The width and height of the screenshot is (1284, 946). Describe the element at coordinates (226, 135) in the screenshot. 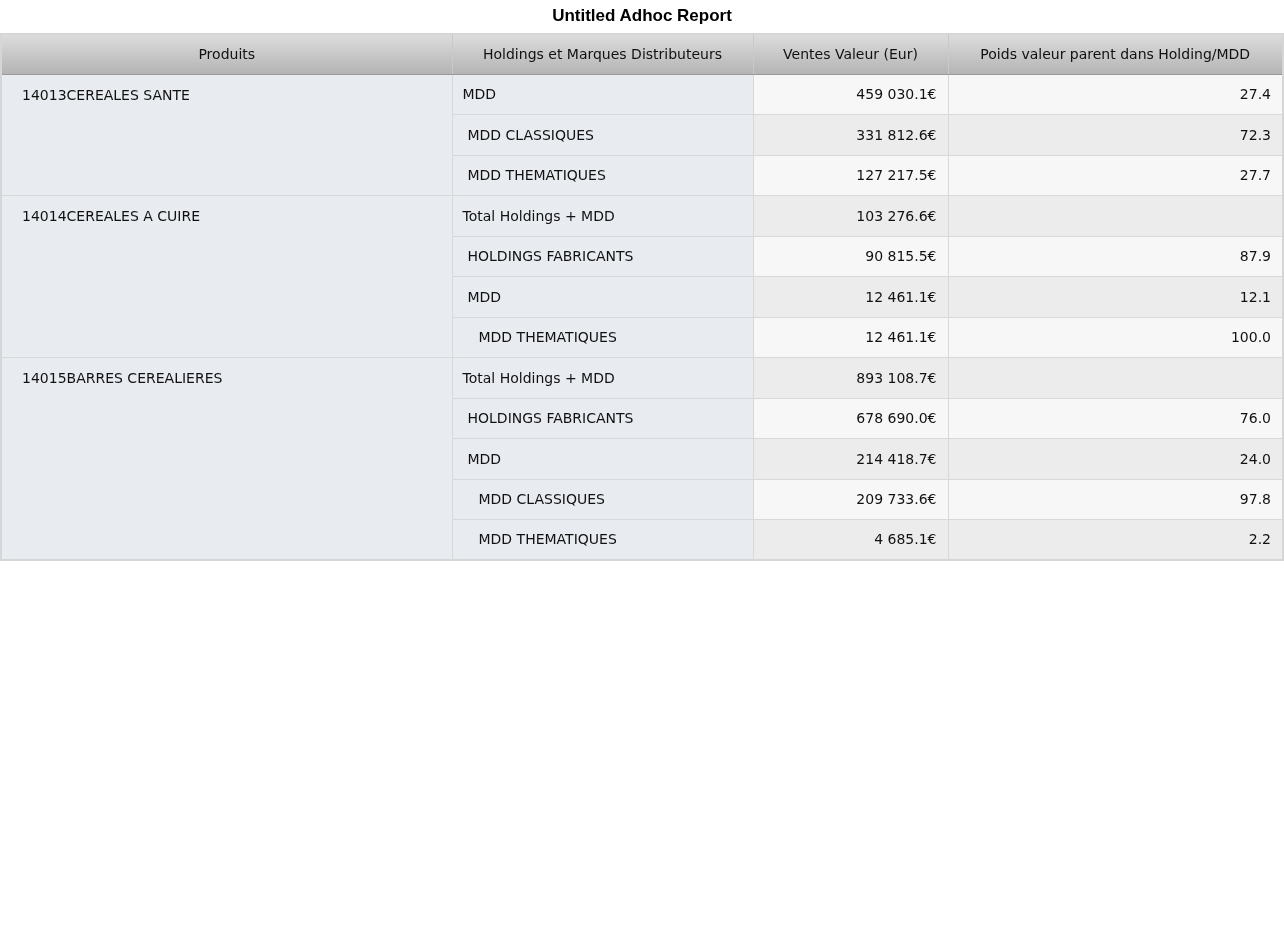

I see `product-cell: 14013CEREALES SANTE` at that location.